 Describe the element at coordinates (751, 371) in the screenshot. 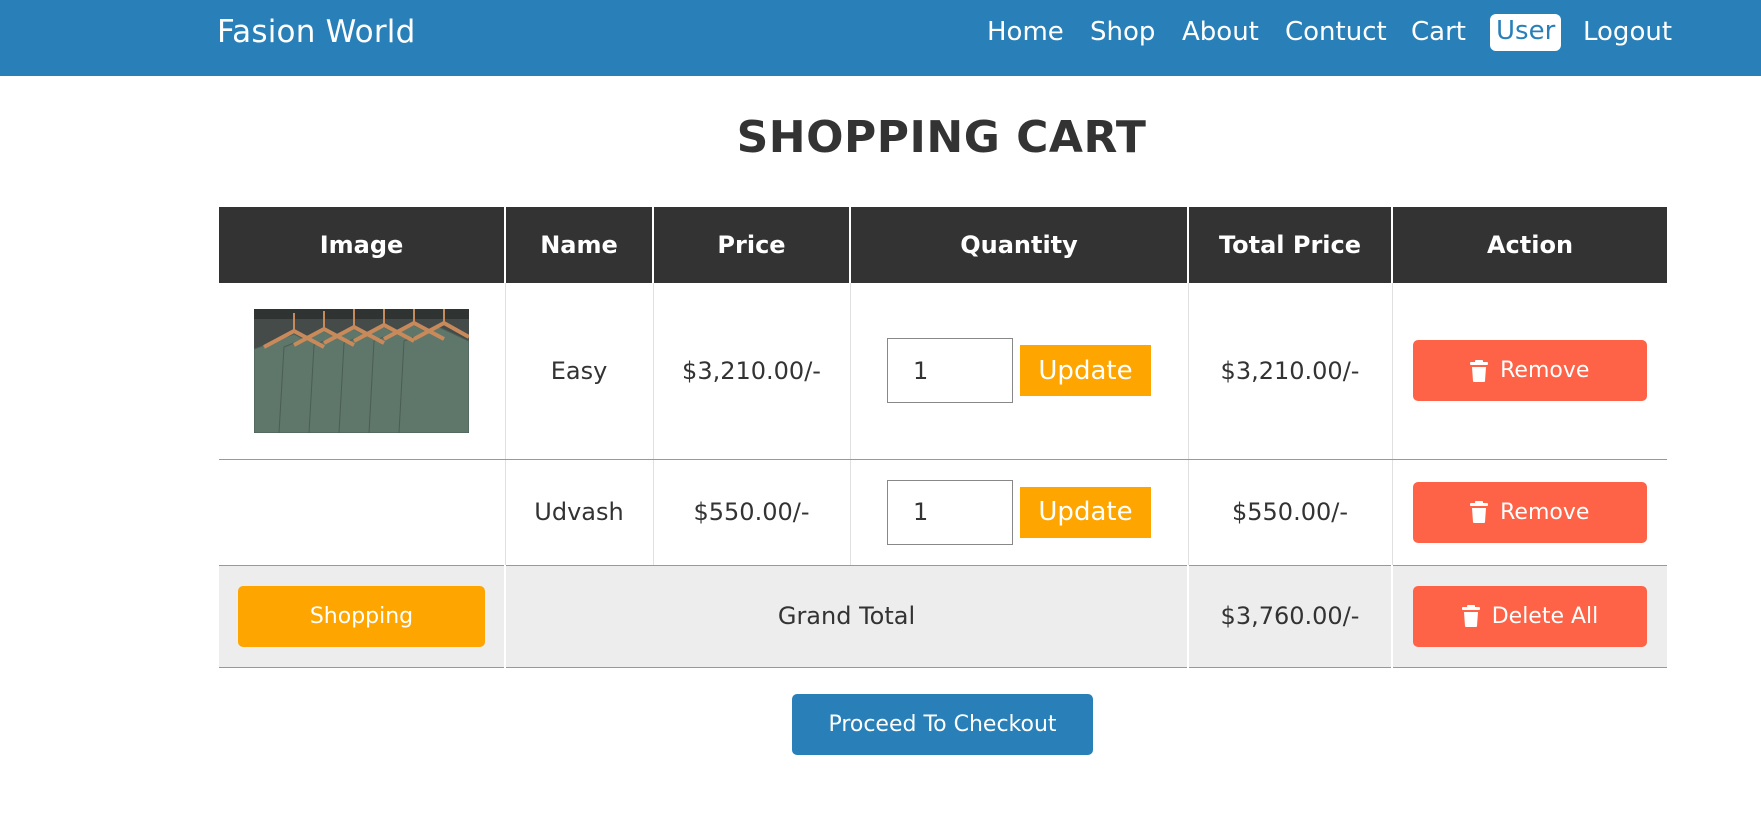

I see `price-cell: $3,210.00/-` at that location.